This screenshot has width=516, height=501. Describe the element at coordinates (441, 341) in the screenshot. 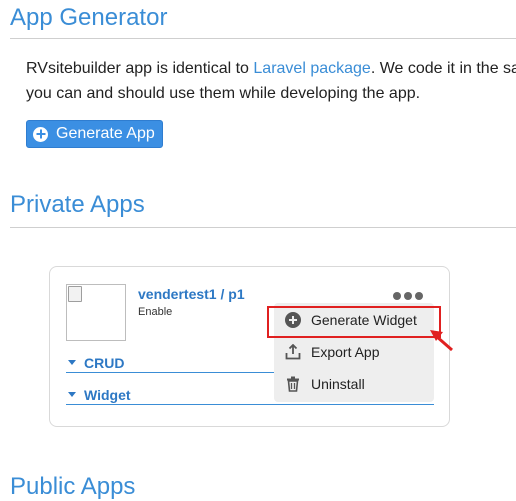

I see `annotation-arrow` at that location.